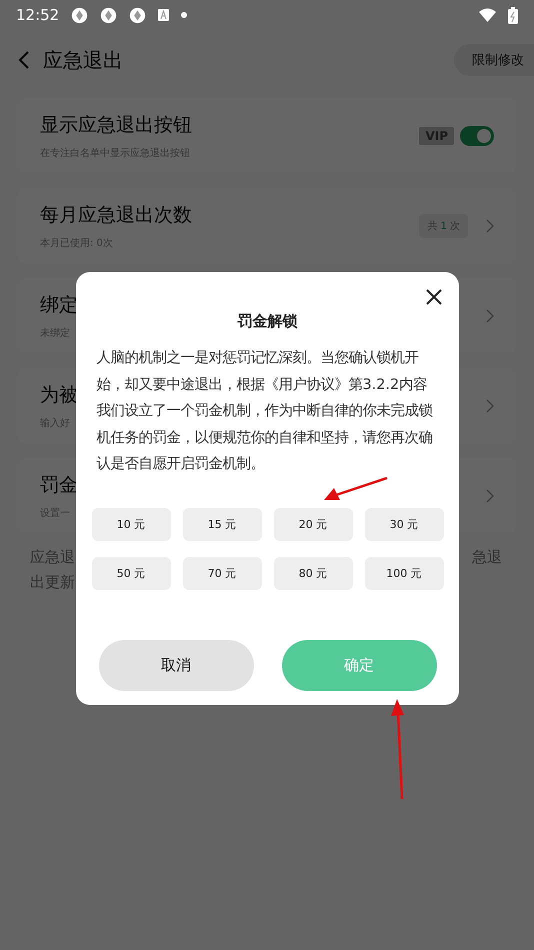 This screenshot has width=534, height=950. Describe the element at coordinates (184, 15) in the screenshot. I see `dot-icon` at that location.